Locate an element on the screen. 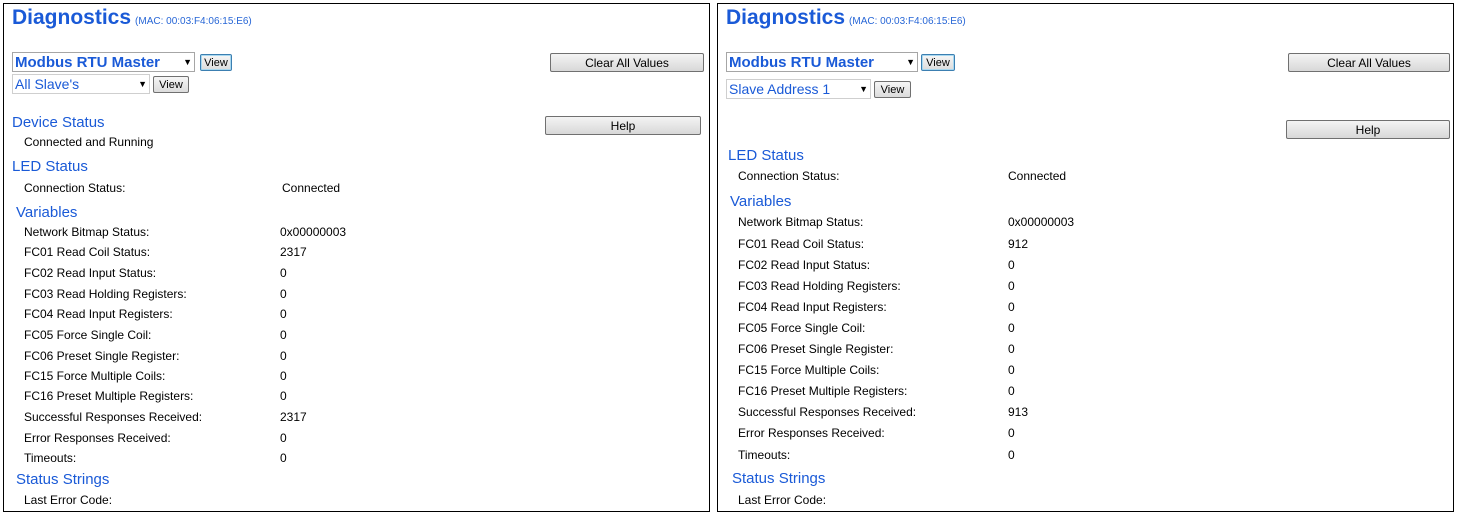 This screenshot has height=516, width=1458. variable-value: 912 is located at coordinates (1018, 244).